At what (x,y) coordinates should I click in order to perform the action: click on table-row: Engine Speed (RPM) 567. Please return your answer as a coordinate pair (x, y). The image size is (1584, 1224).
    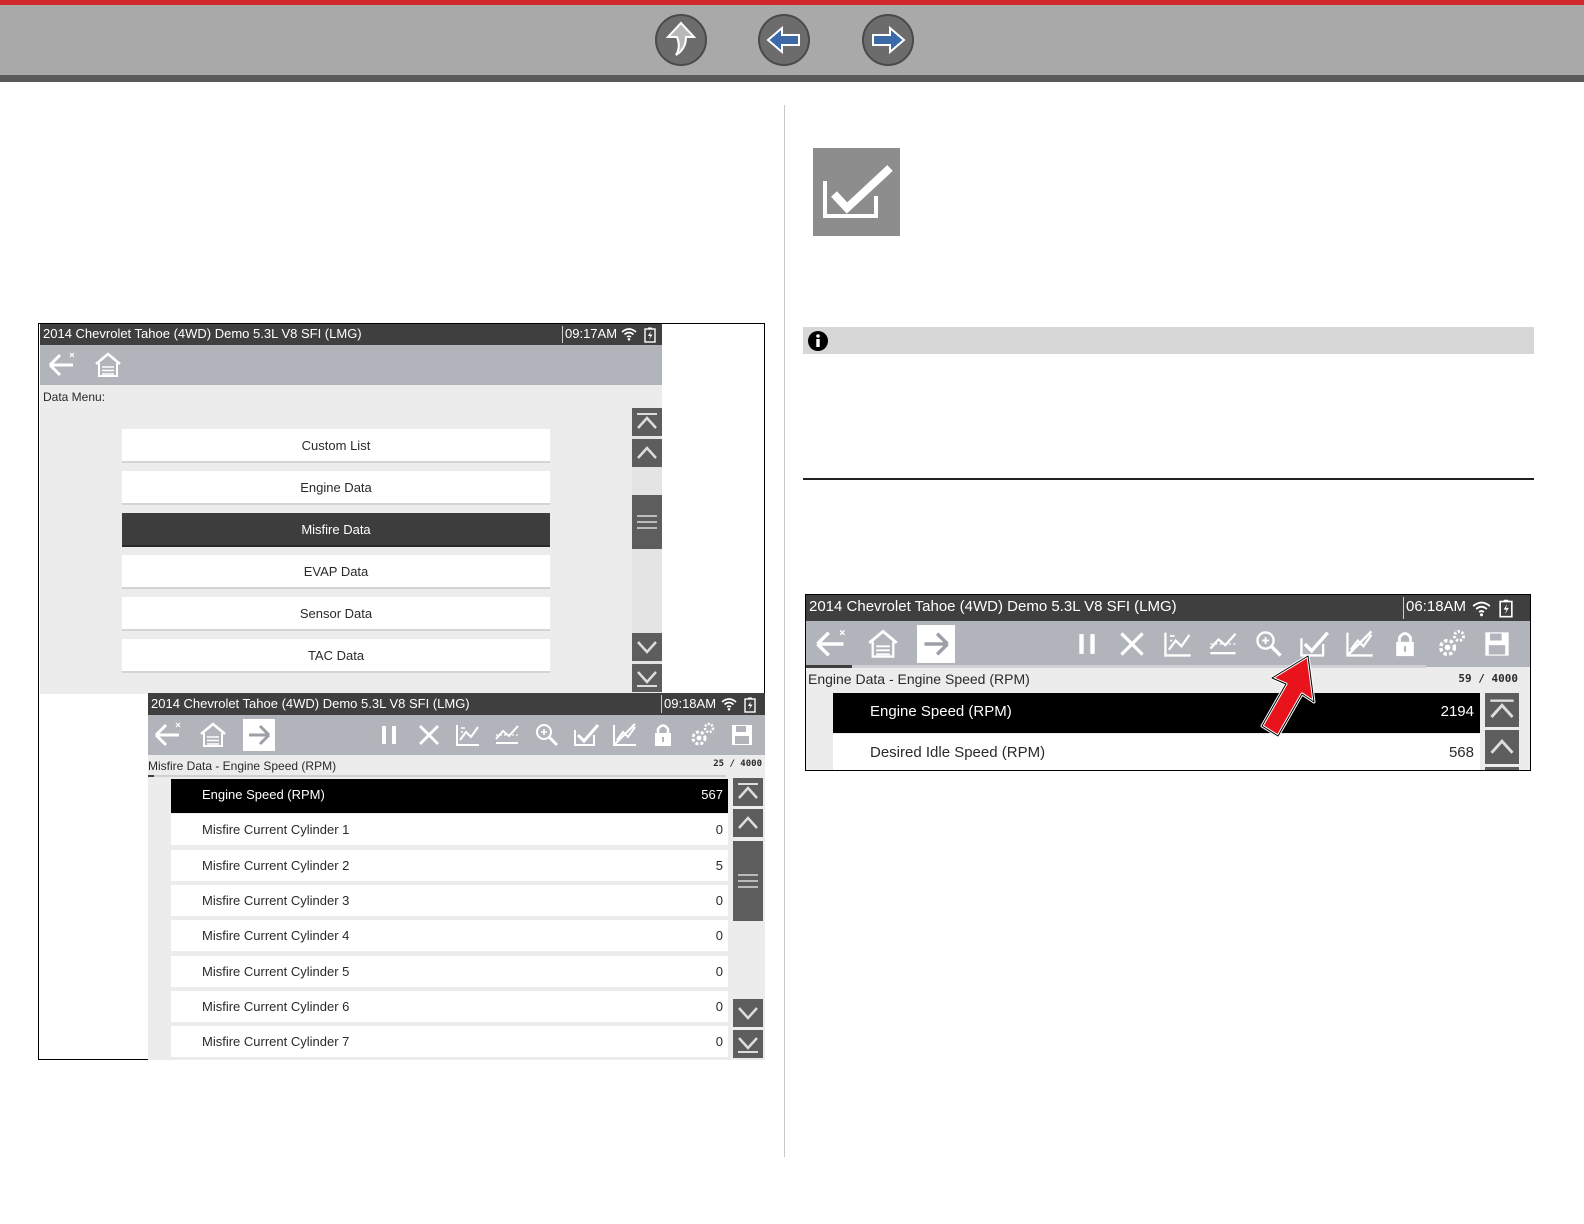
    Looking at the image, I should click on (449, 796).